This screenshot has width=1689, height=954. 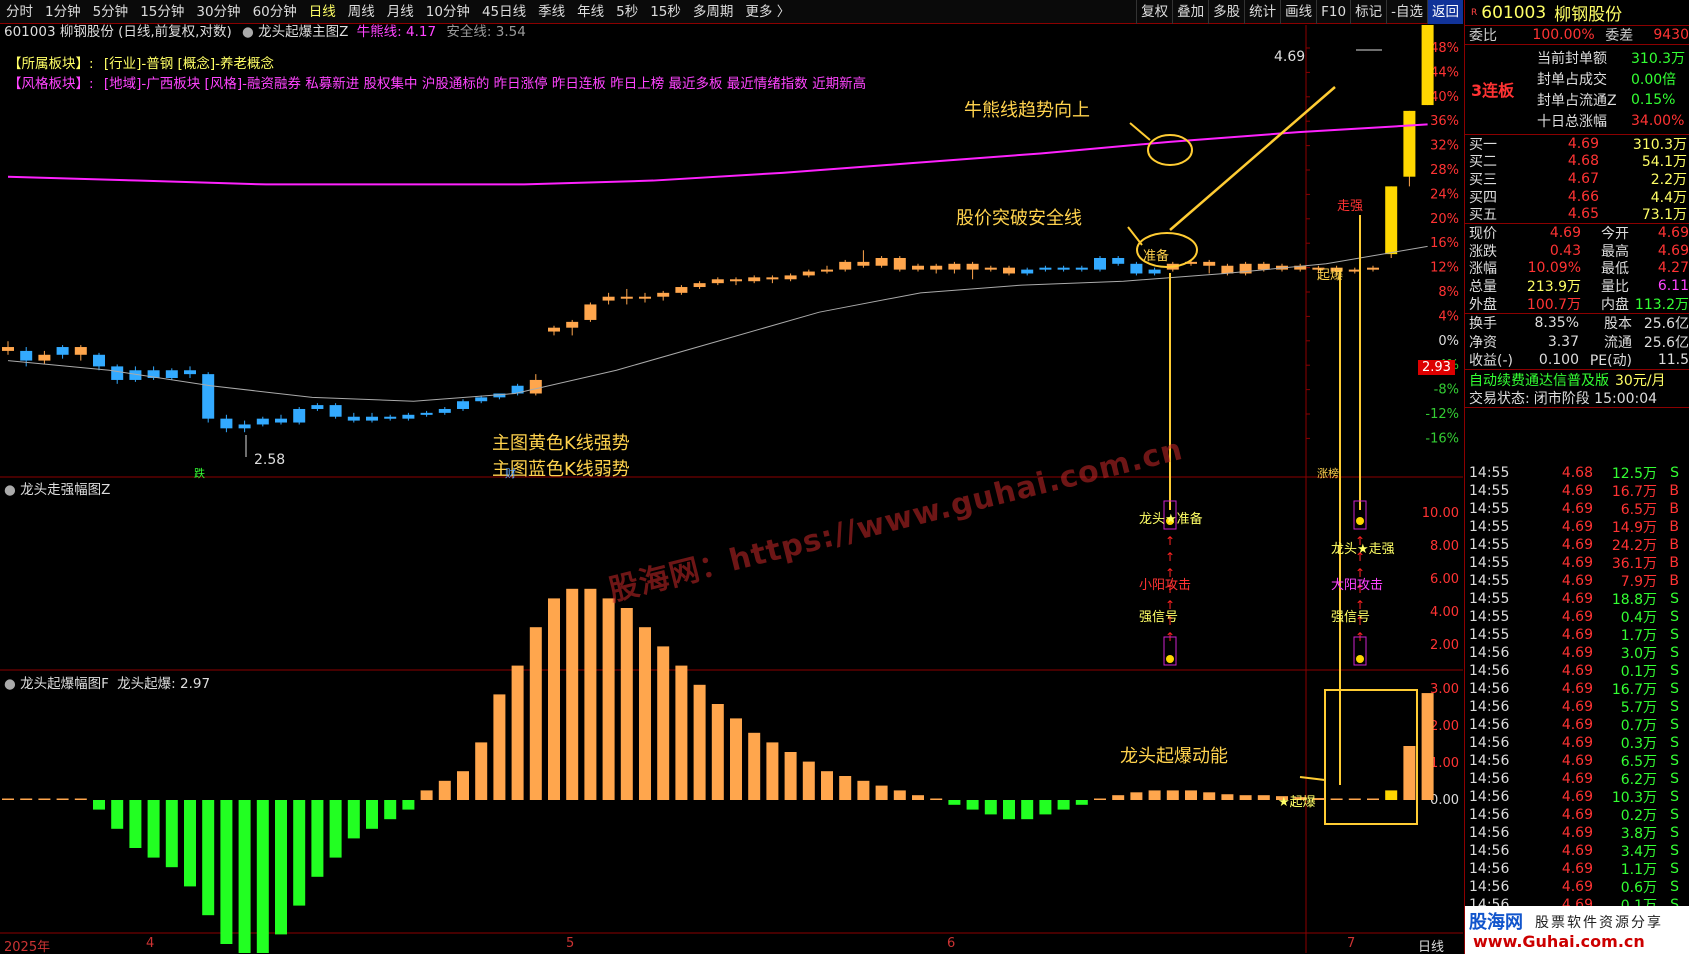 I want to click on sub2-axis-label: 2.00, so click(x=1444, y=726).